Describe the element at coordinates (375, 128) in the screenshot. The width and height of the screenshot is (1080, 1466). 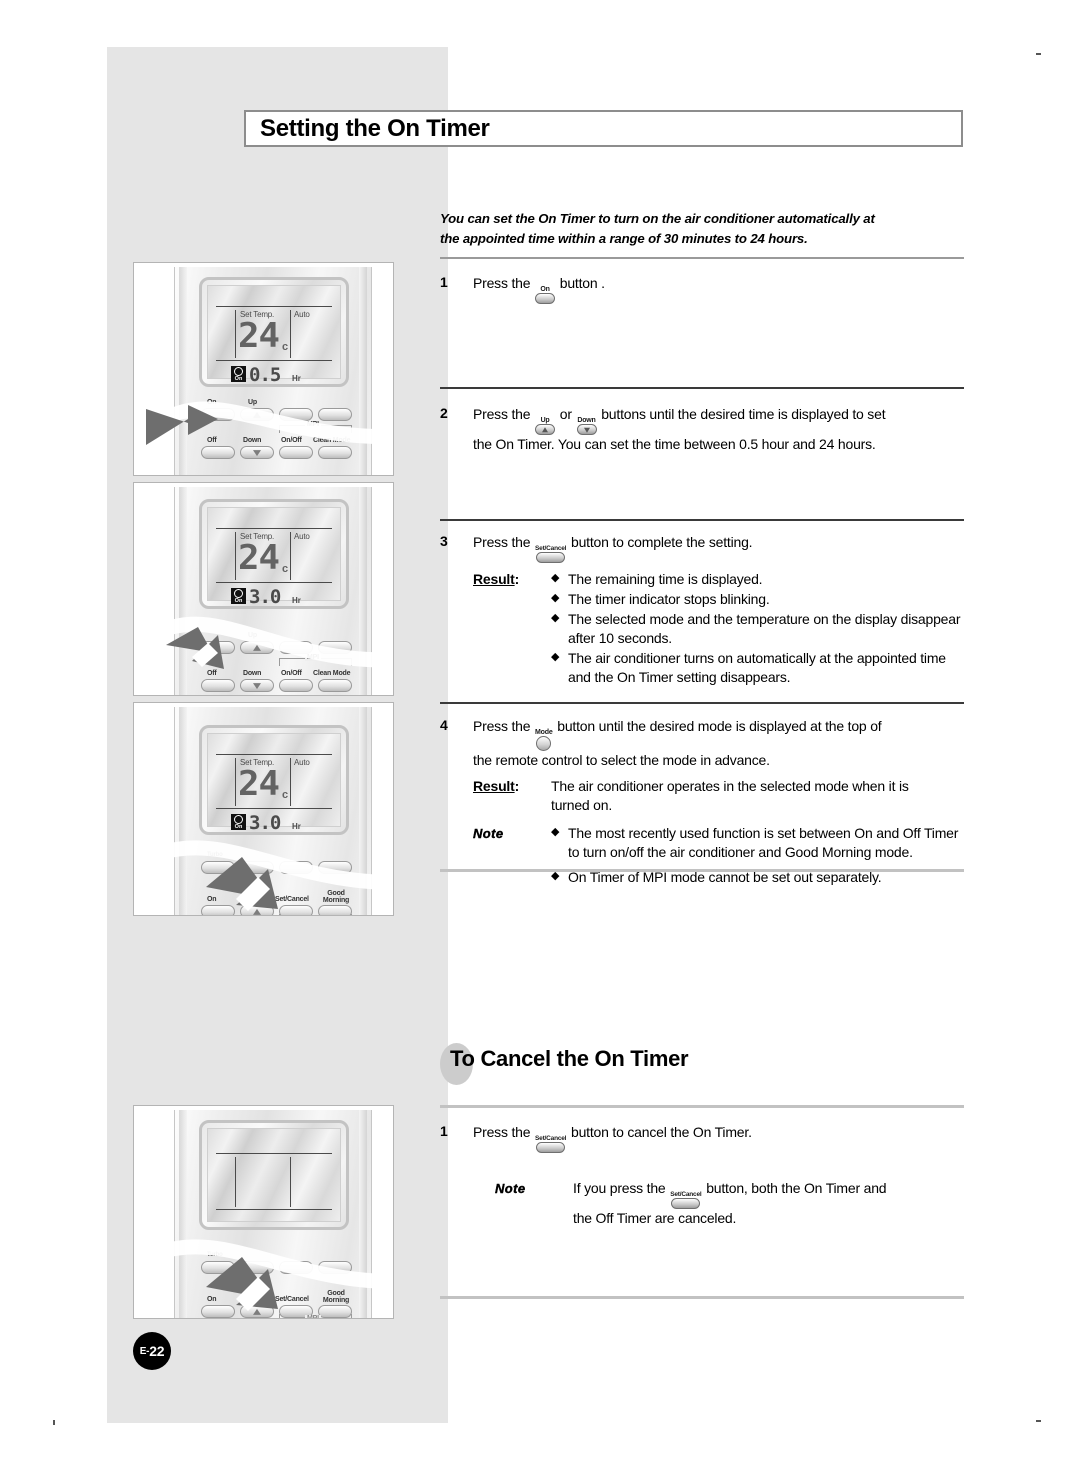
I see `page-title: Setting the On Timer` at that location.